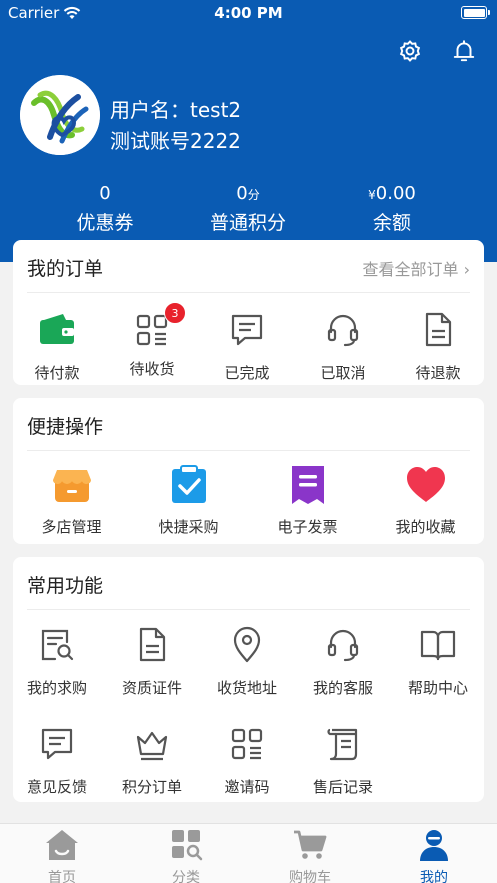 This screenshot has height=883, width=497. I want to click on quick-e-invoice: 电子发票, so click(307, 500).